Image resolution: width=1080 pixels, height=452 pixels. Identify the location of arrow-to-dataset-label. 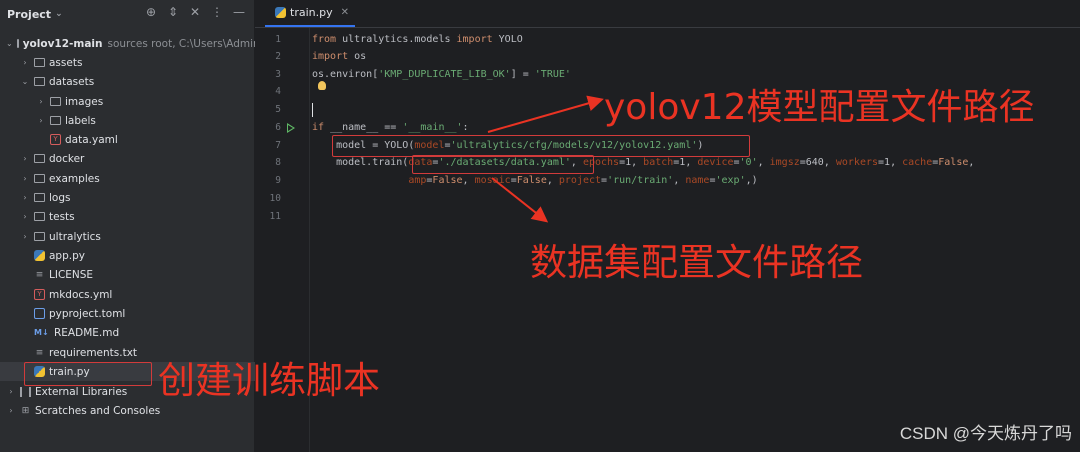
(520, 200).